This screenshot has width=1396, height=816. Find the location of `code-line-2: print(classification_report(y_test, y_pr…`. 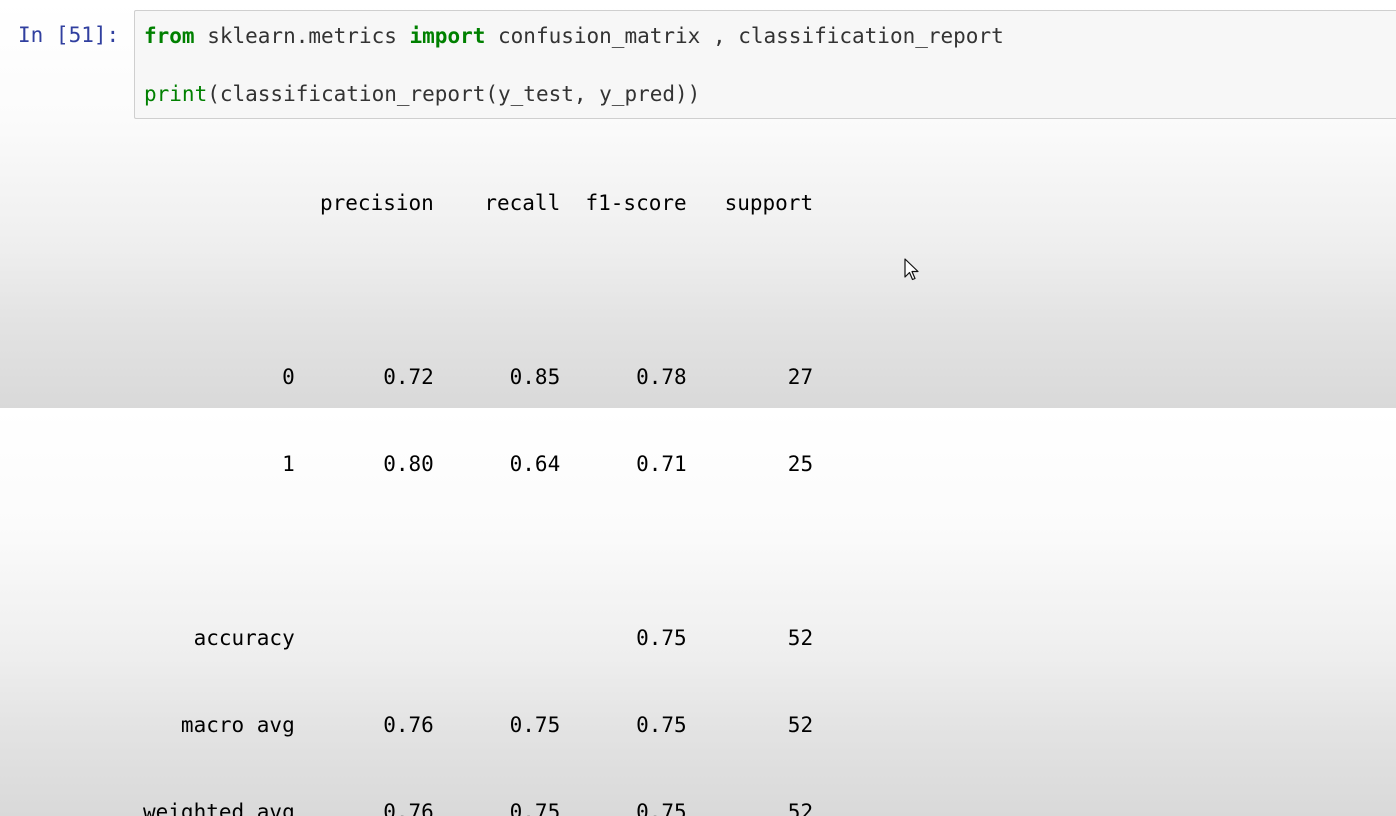

code-line-2: print(classification_report(y_test, y_pr… is located at coordinates (422, 94).